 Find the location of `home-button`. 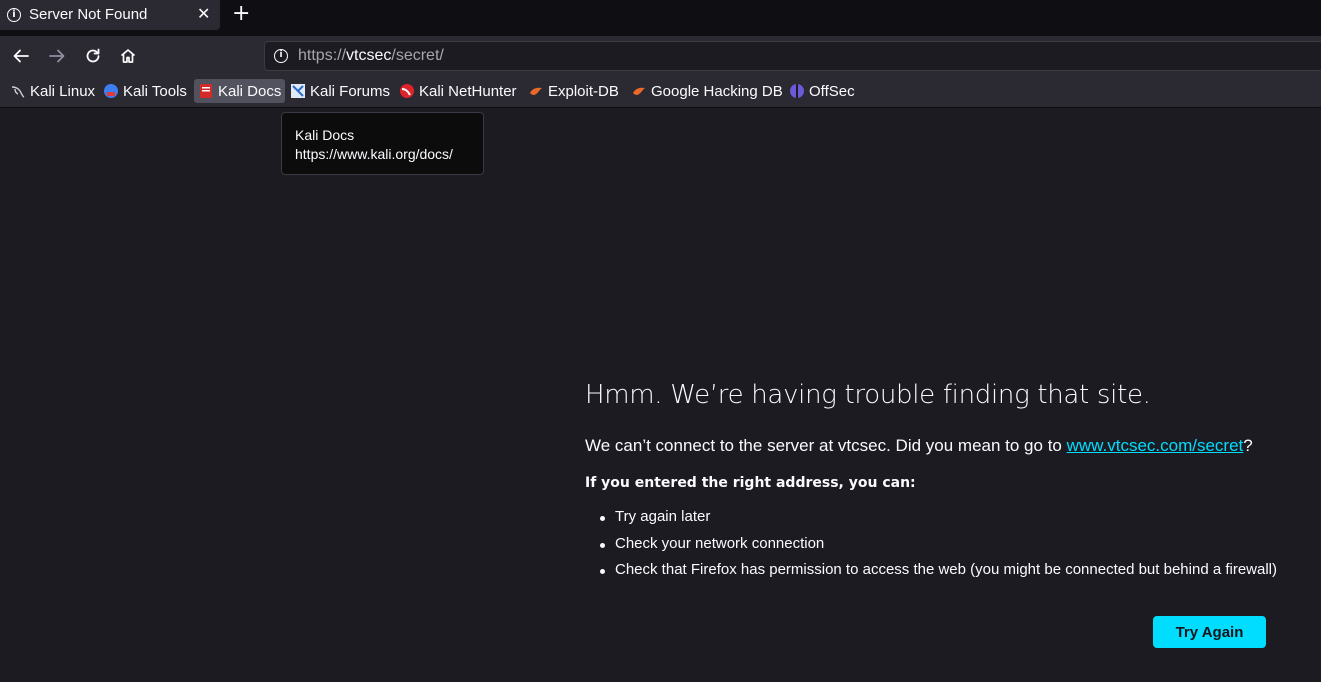

home-button is located at coordinates (128, 56).